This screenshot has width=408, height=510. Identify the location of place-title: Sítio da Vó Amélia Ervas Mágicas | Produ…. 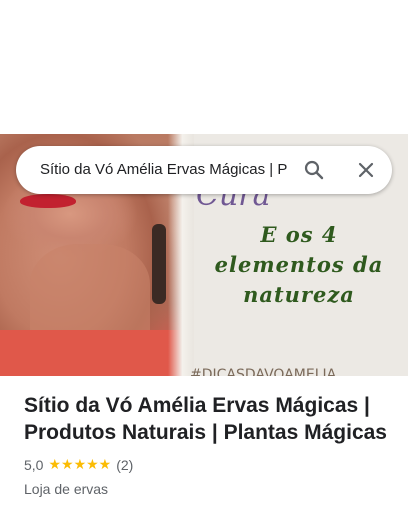
(205, 419).